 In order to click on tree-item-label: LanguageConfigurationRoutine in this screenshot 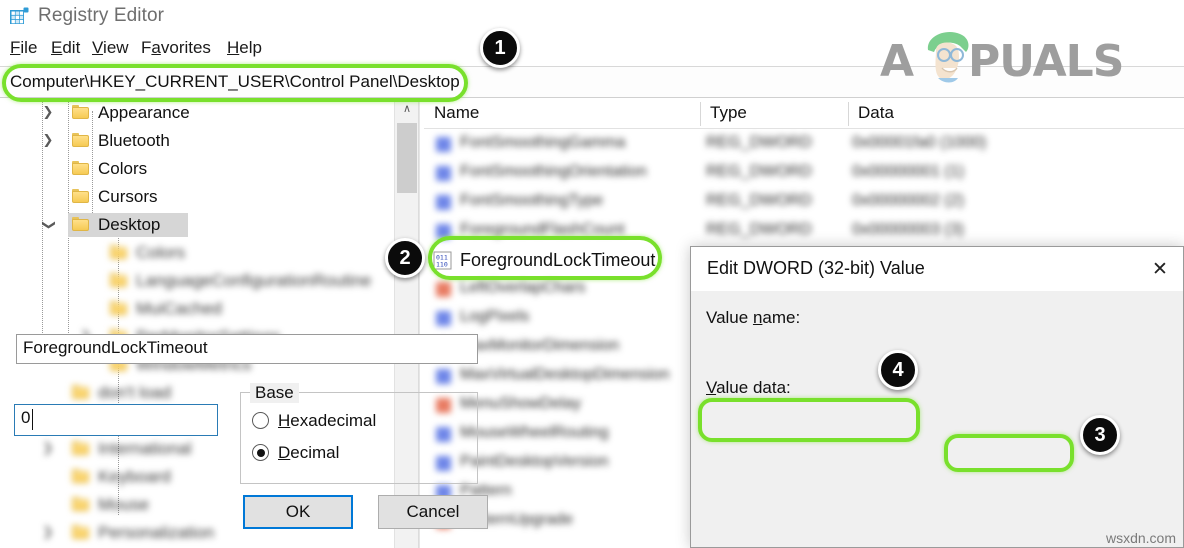, I will do `click(254, 280)`.